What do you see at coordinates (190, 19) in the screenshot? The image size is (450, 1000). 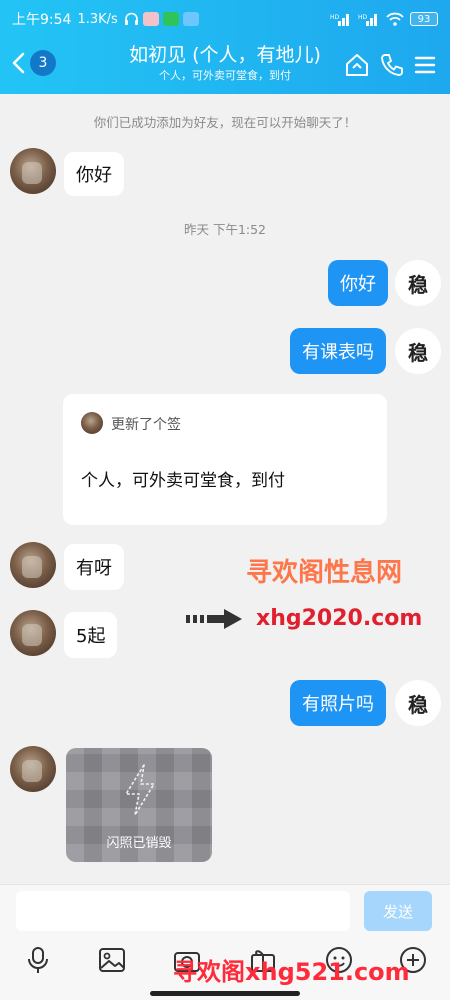 I see `cloud-icon` at bounding box center [190, 19].